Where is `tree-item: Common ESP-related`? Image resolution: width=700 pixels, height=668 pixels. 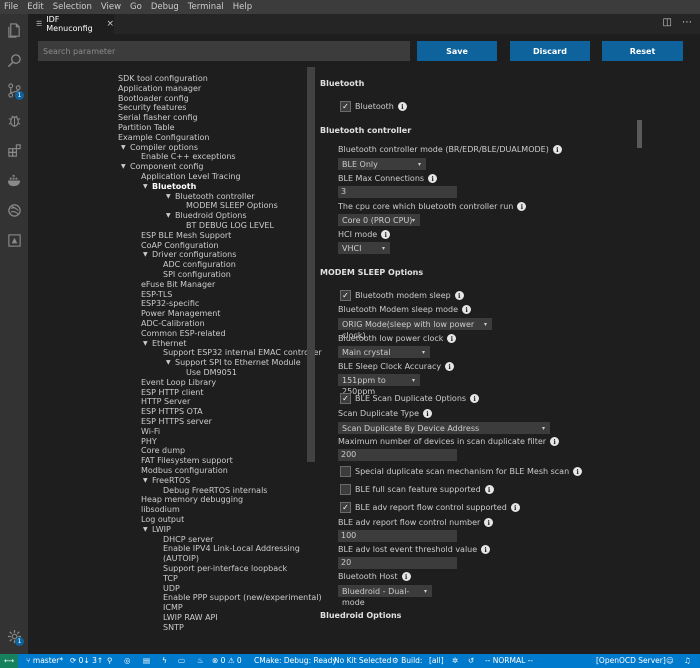
tree-item: Common ESP-related is located at coordinates (183, 334).